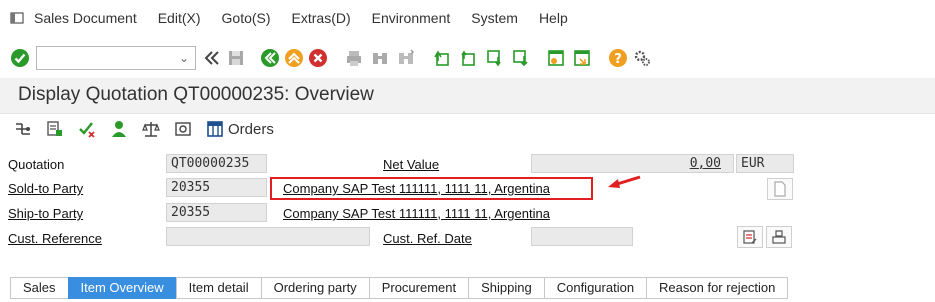 The width and height of the screenshot is (935, 302). Describe the element at coordinates (55, 238) in the screenshot. I see `cust-reference-label: Cust. Reference` at that location.